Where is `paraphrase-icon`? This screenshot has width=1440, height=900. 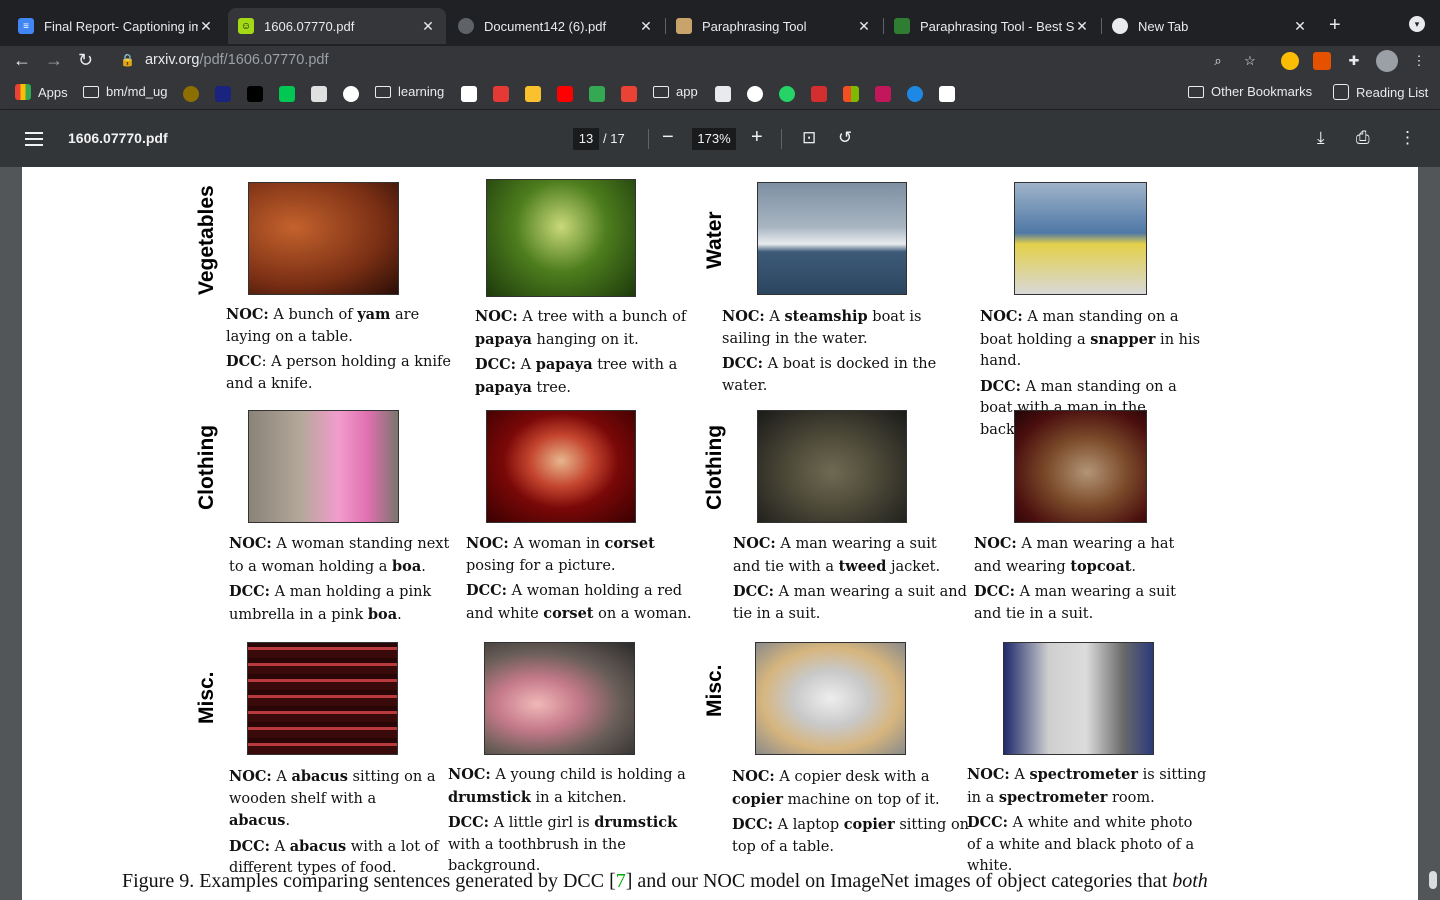
paraphrase-icon is located at coordinates (684, 26).